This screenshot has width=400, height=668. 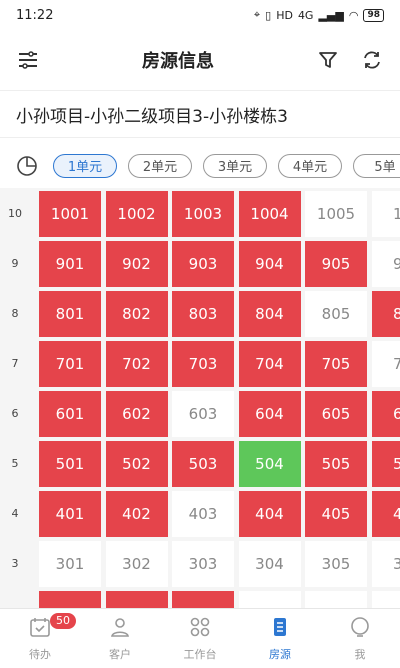 I want to click on room-cell: 801, so click(x=70, y=314).